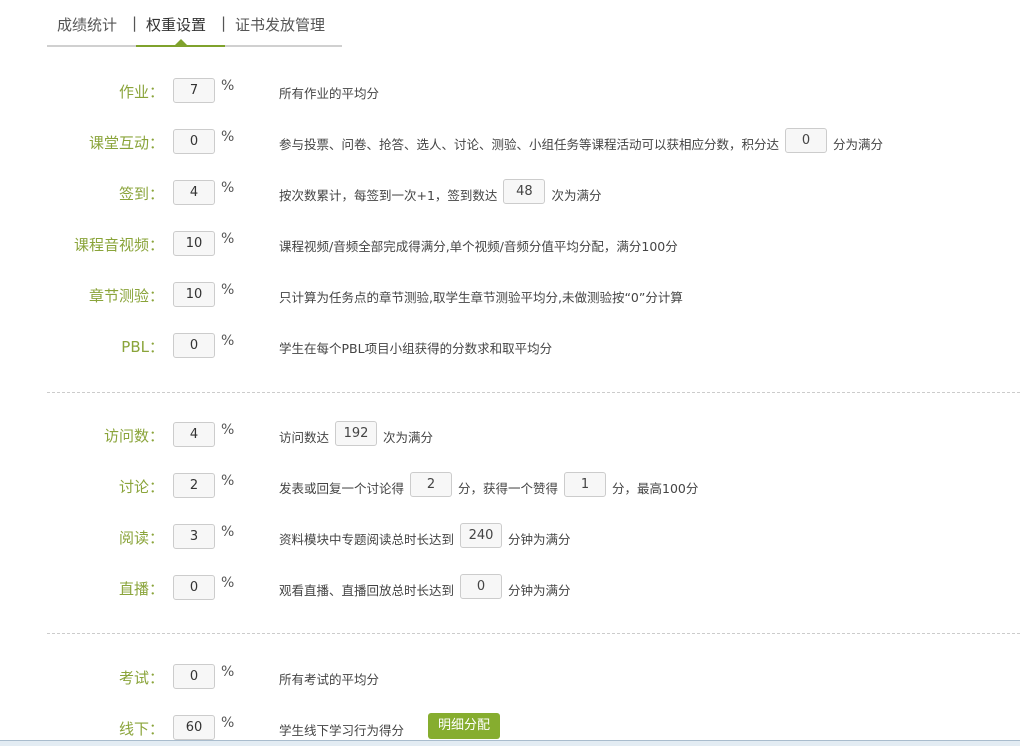 This screenshot has height=746, width=1020. I want to click on weight-label: 签到：, so click(141, 194).